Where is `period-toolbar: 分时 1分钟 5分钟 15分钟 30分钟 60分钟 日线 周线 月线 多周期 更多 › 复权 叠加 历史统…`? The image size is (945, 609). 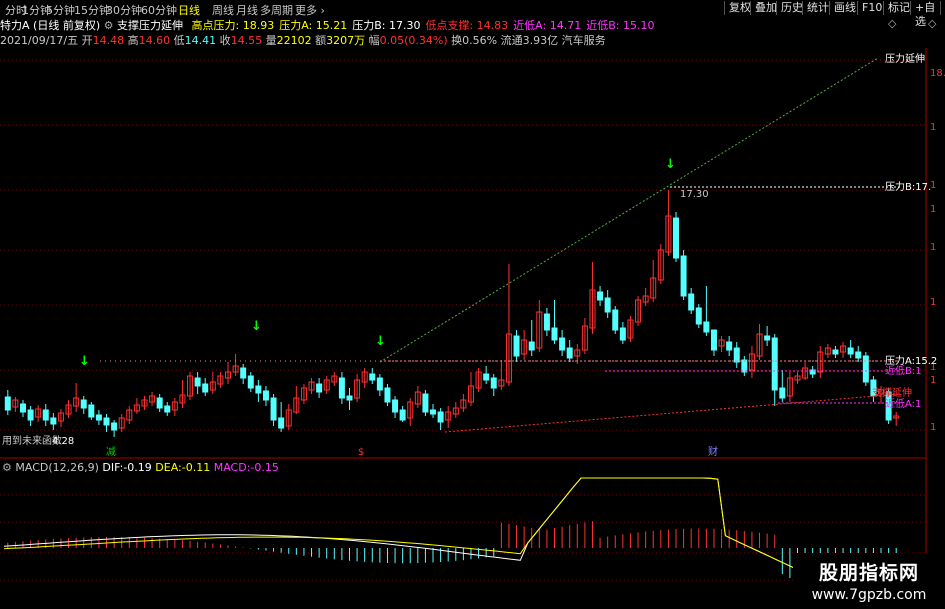 period-toolbar: 分时 1分钟 5分钟 15分钟 30分钟 60分钟 日线 周线 月线 多周期 更多 › 复权 叠加 历史统… is located at coordinates (472, 14).